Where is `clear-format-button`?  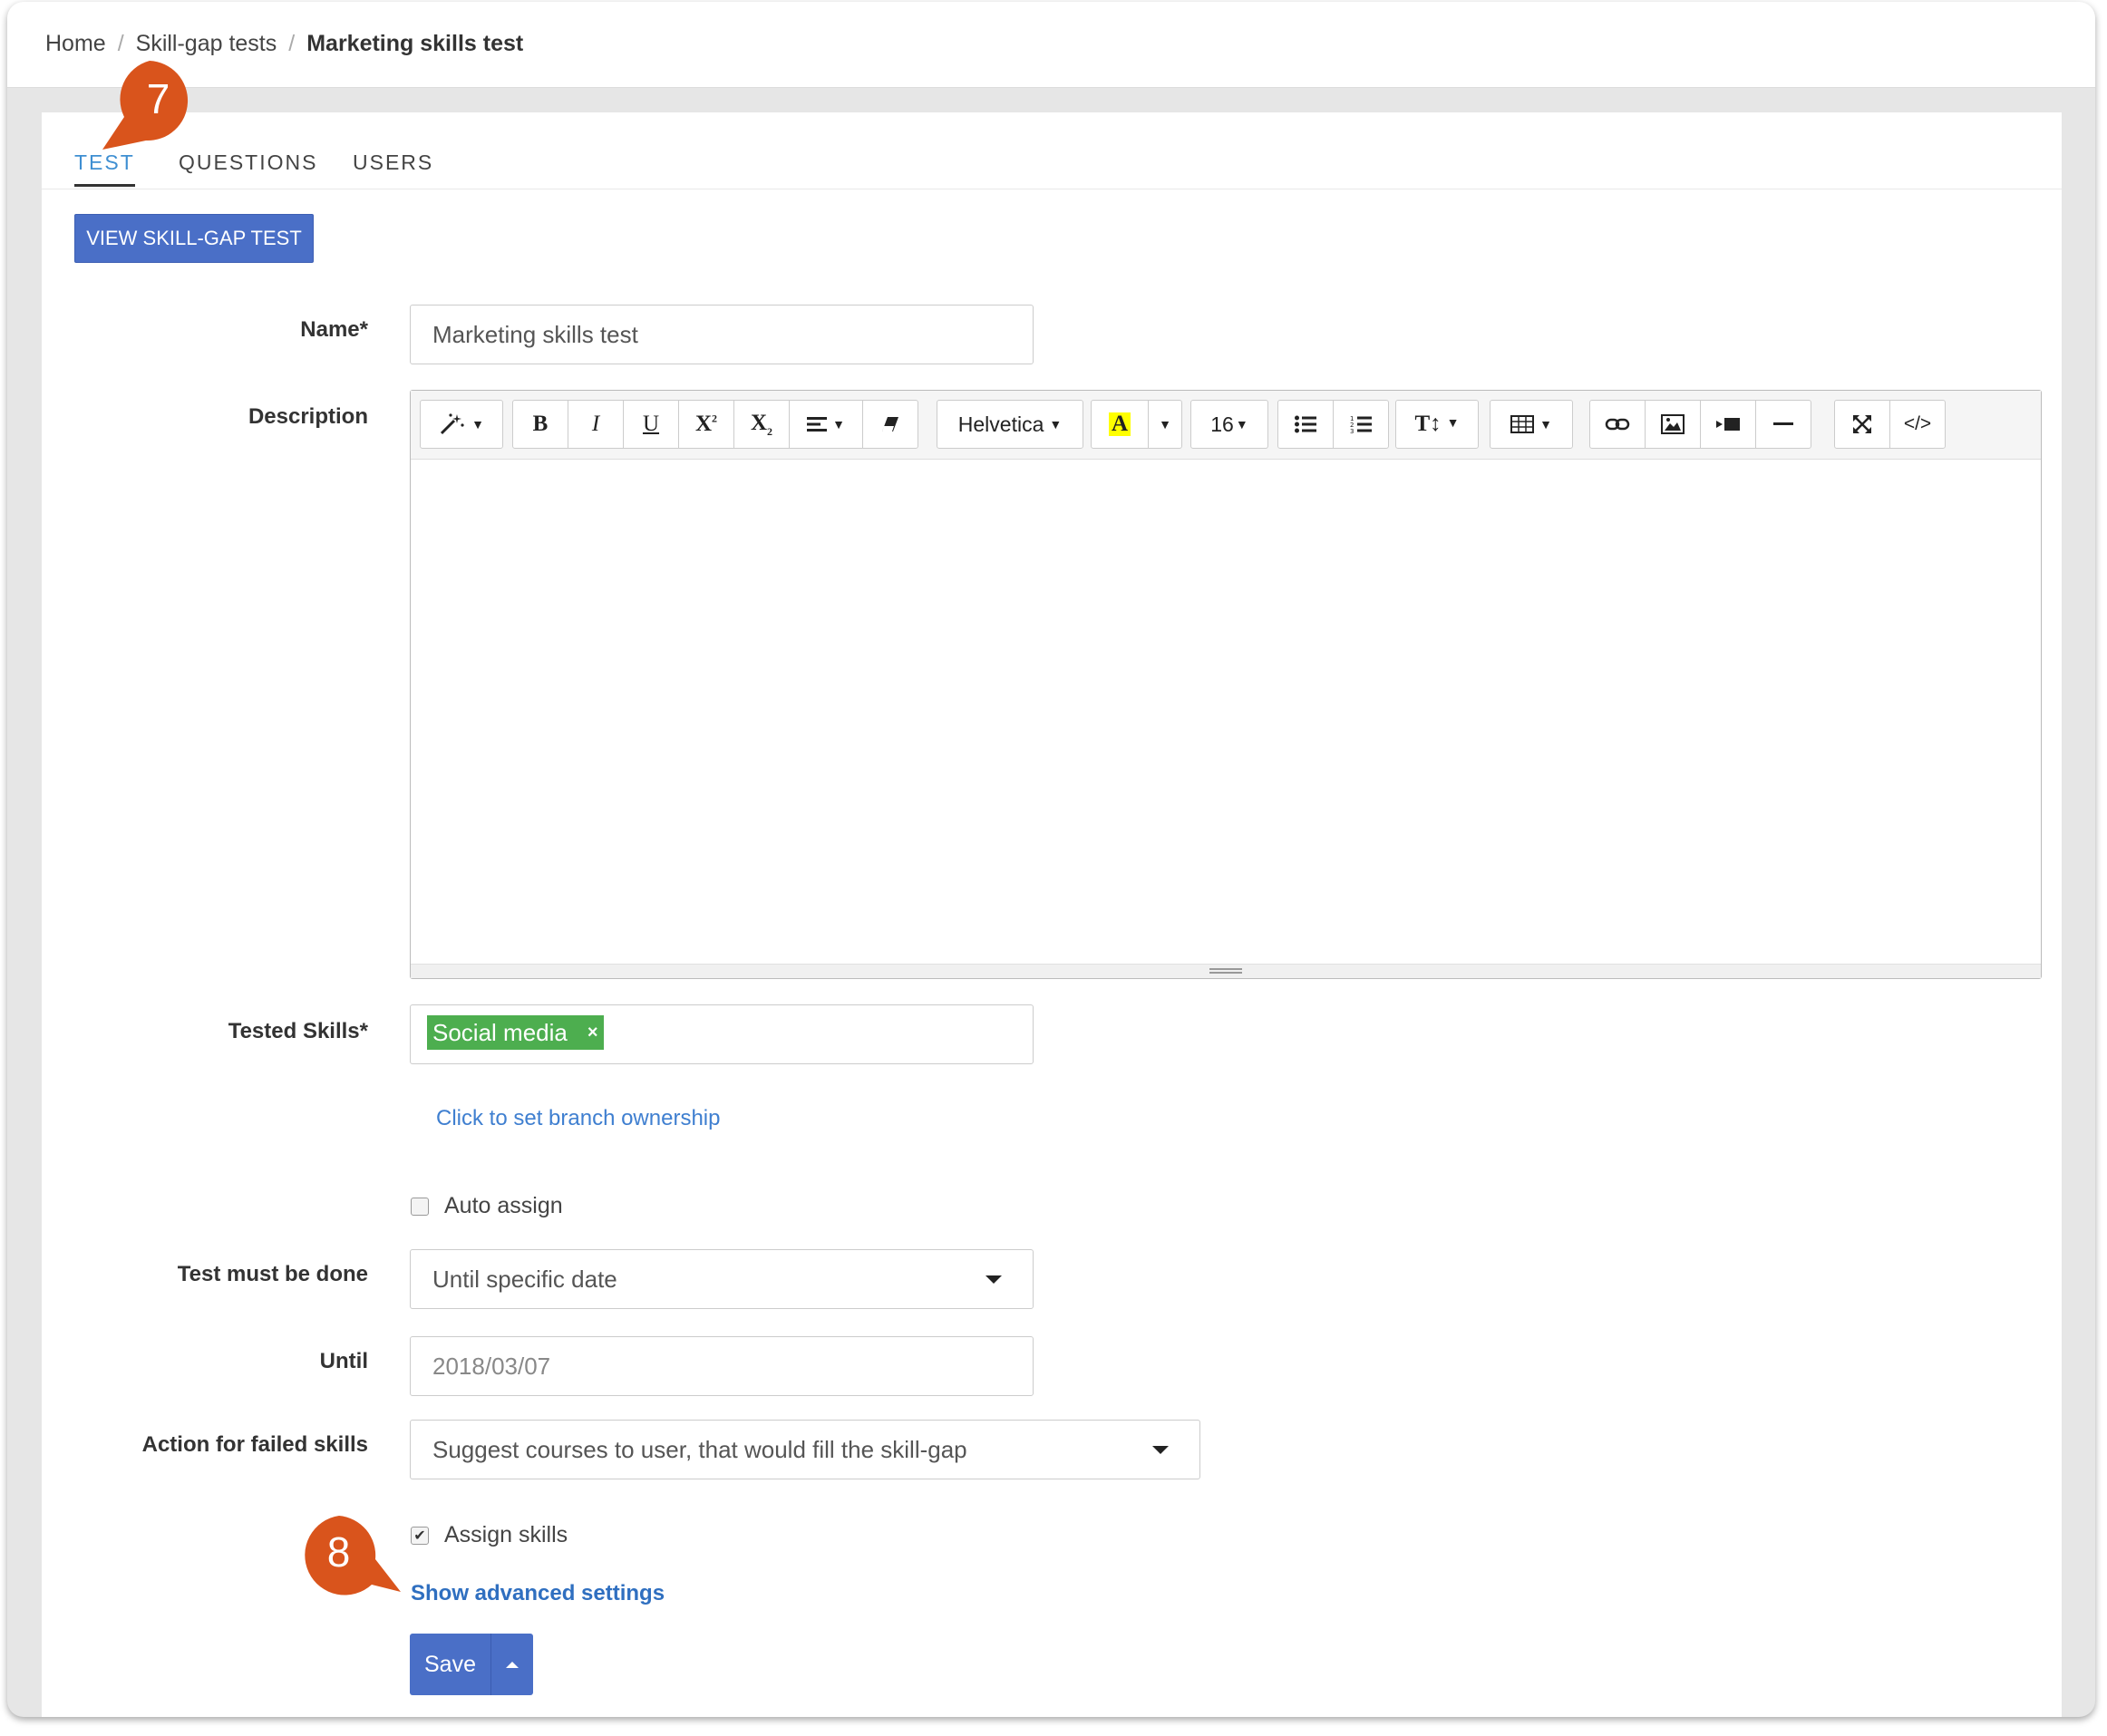
clear-format-button is located at coordinates (890, 424).